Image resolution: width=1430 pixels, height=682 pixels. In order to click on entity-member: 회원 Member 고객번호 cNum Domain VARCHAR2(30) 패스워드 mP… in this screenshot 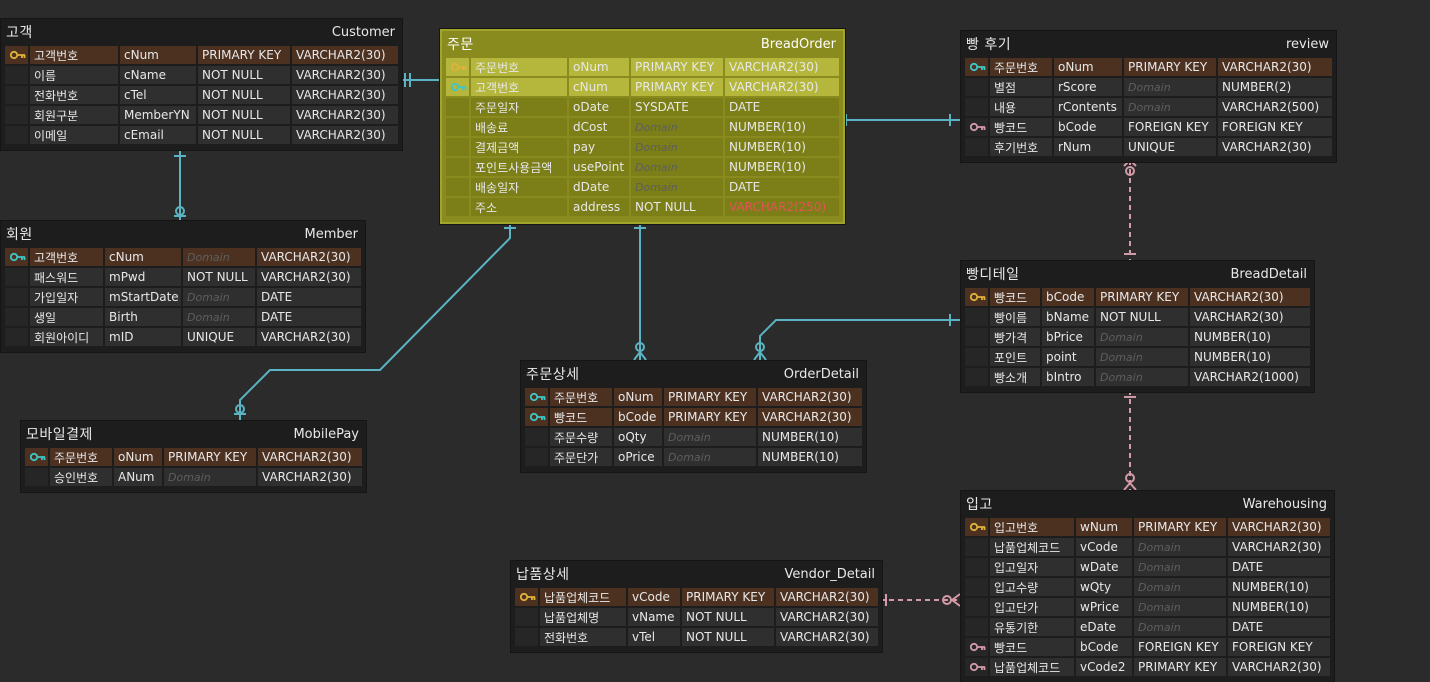, I will do `click(183, 286)`.